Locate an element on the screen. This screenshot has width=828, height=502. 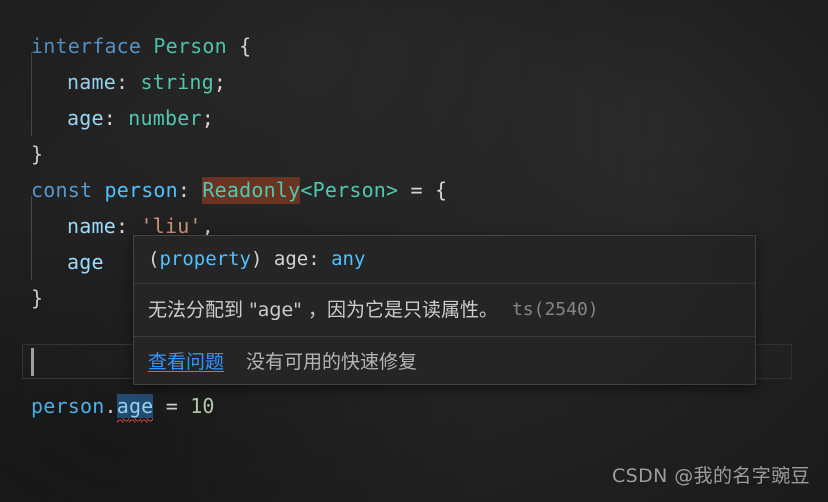
code-line-3: age: number; is located at coordinates (140, 118).